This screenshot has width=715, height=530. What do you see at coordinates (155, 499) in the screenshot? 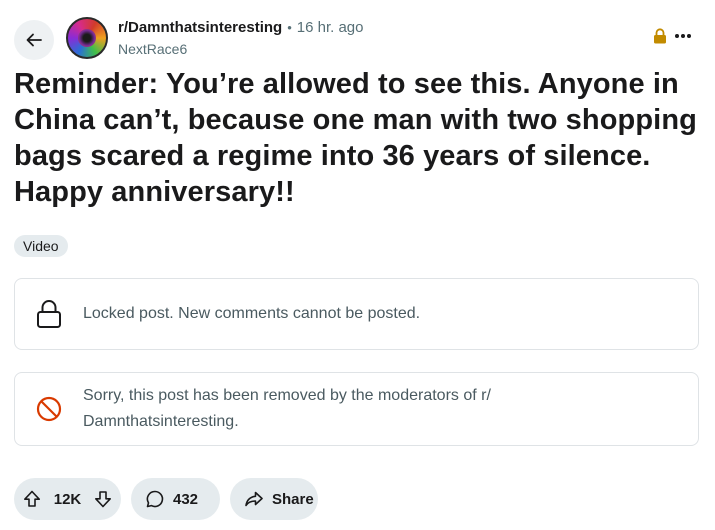
I see `comment-icon` at bounding box center [155, 499].